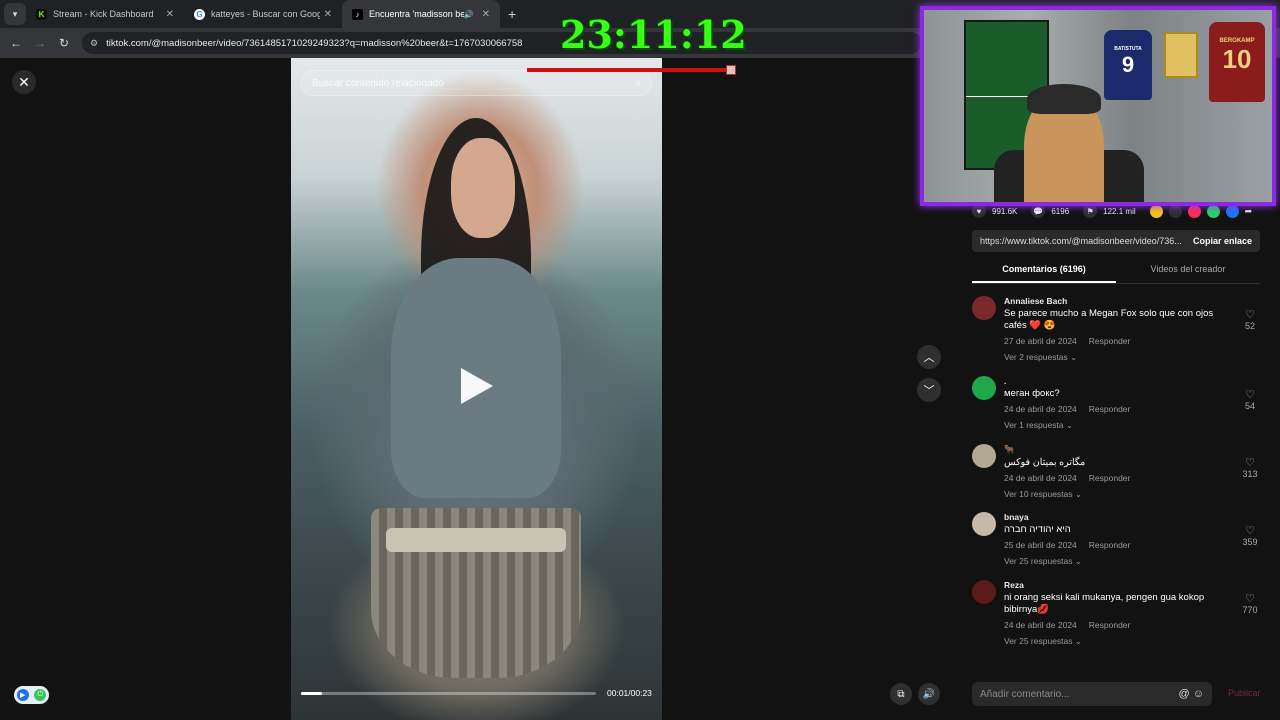 Image resolution: width=1280 pixels, height=720 pixels. What do you see at coordinates (469, 14) in the screenshot?
I see `speaker-icon: 🔊` at bounding box center [469, 14].